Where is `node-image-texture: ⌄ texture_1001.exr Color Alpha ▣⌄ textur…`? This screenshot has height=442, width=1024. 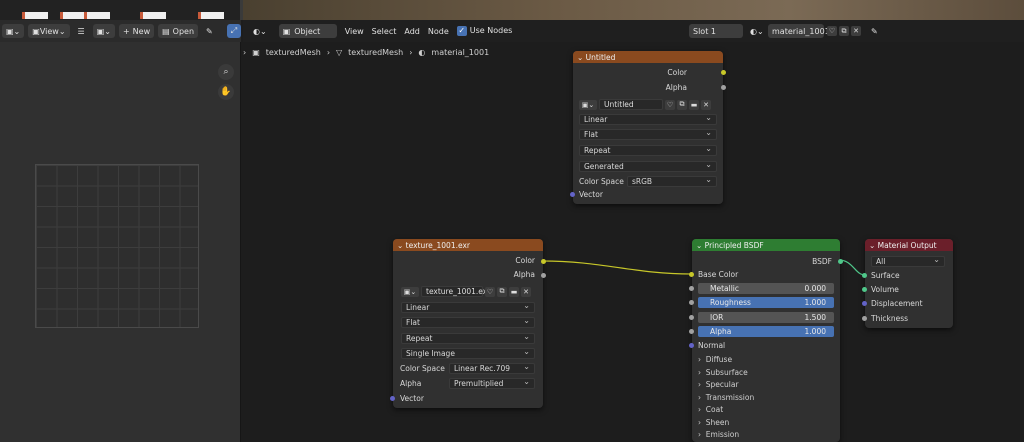 node-image-texture: ⌄ texture_1001.exr Color Alpha ▣⌄ textur… is located at coordinates (468, 323).